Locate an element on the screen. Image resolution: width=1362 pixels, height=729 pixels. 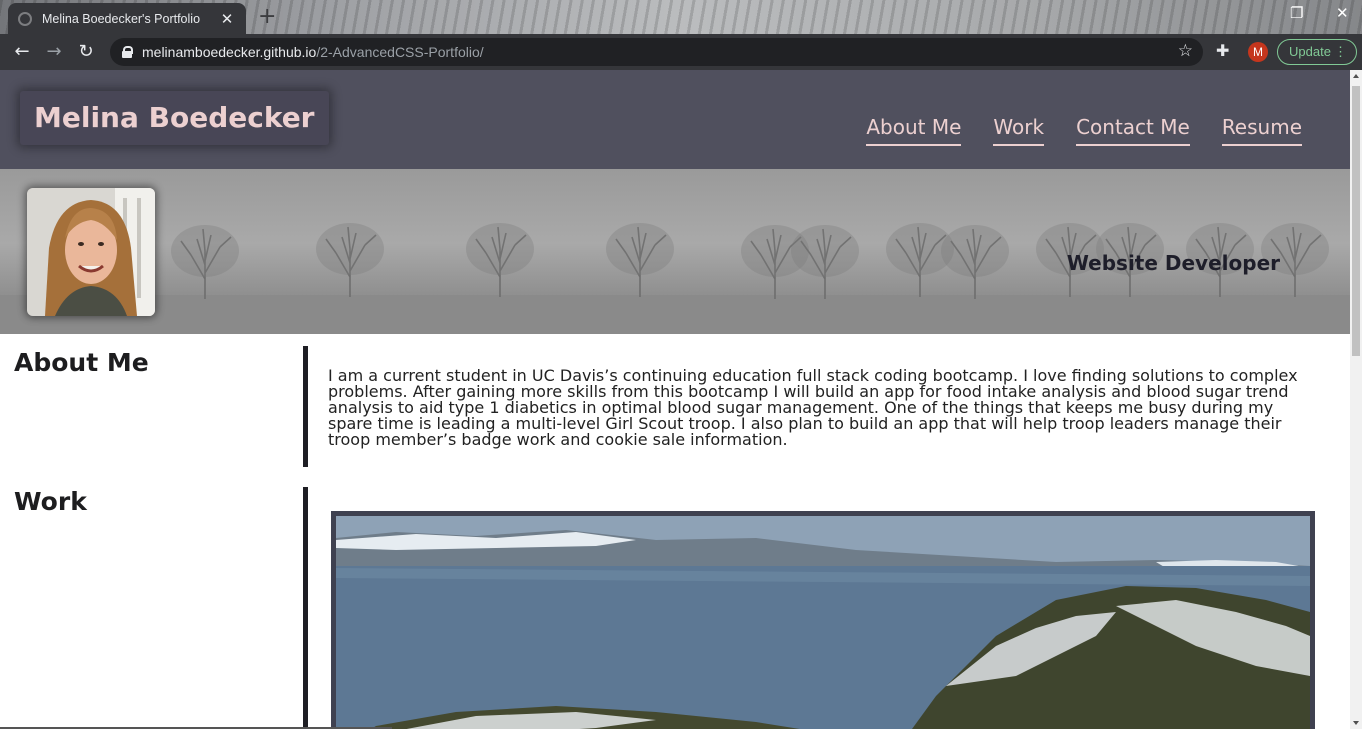
about-heading: About Me is located at coordinates (81, 362).